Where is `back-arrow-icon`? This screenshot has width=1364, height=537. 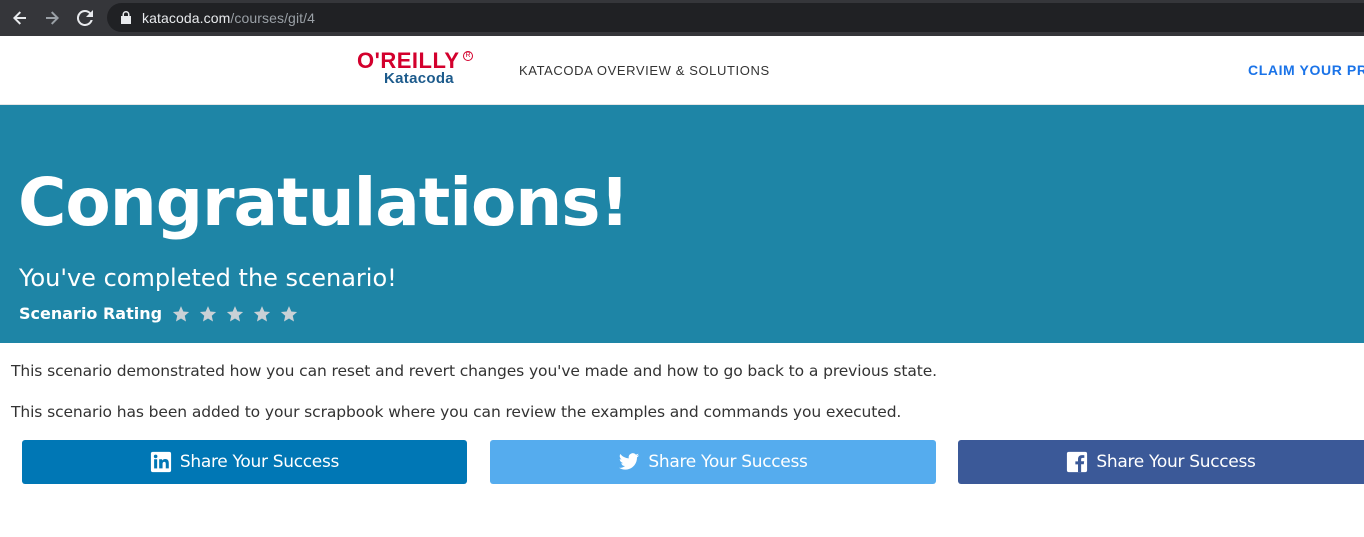
back-arrow-icon is located at coordinates (20, 18).